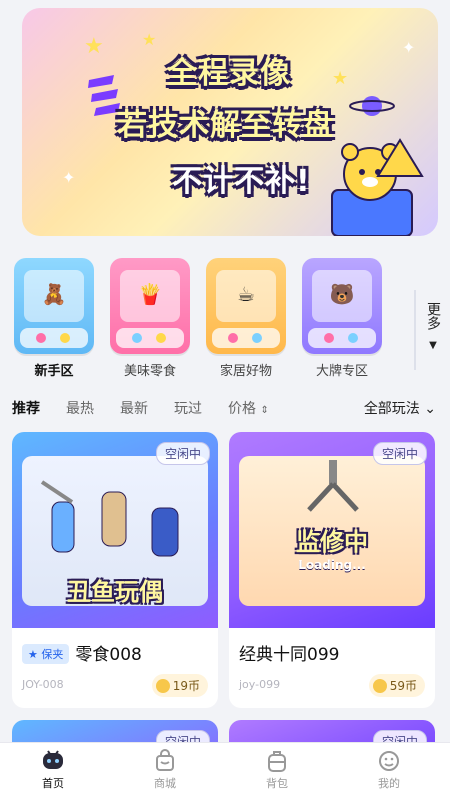  What do you see at coordinates (333, 486) in the screenshot?
I see `claw-icon` at bounding box center [333, 486].